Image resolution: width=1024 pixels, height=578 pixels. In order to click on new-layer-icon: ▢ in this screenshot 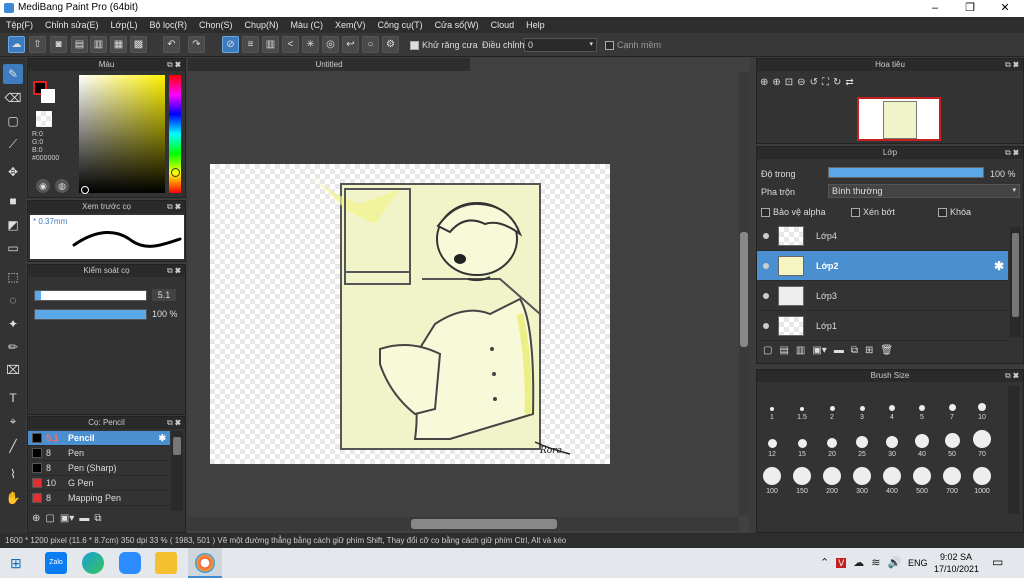, I will do `click(767, 350)`.